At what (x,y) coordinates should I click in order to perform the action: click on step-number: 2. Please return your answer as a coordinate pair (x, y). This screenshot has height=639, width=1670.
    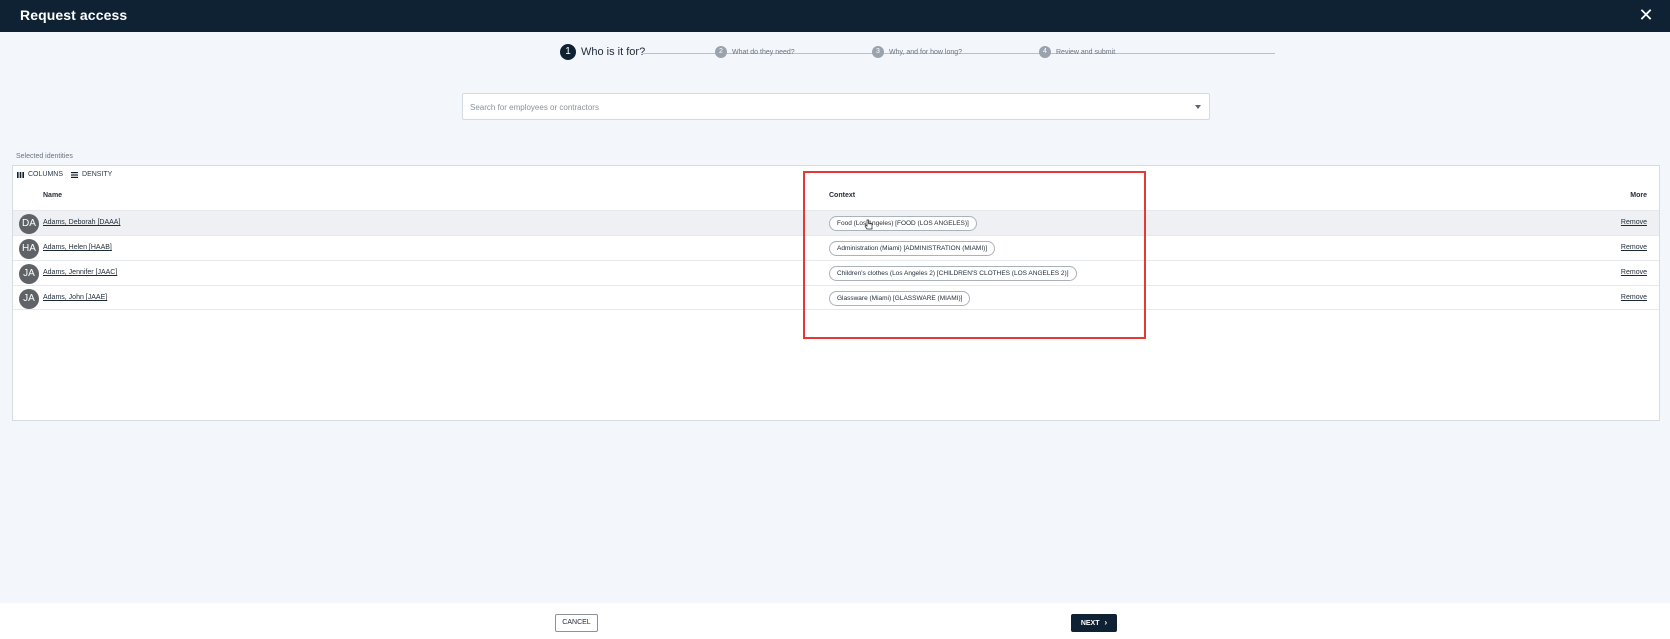
    Looking at the image, I should click on (721, 52).